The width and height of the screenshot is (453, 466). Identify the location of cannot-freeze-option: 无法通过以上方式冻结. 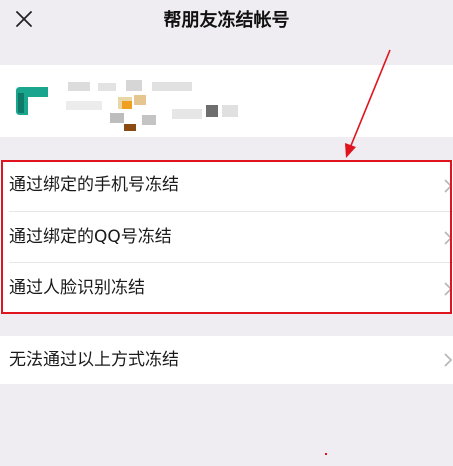
(226, 360).